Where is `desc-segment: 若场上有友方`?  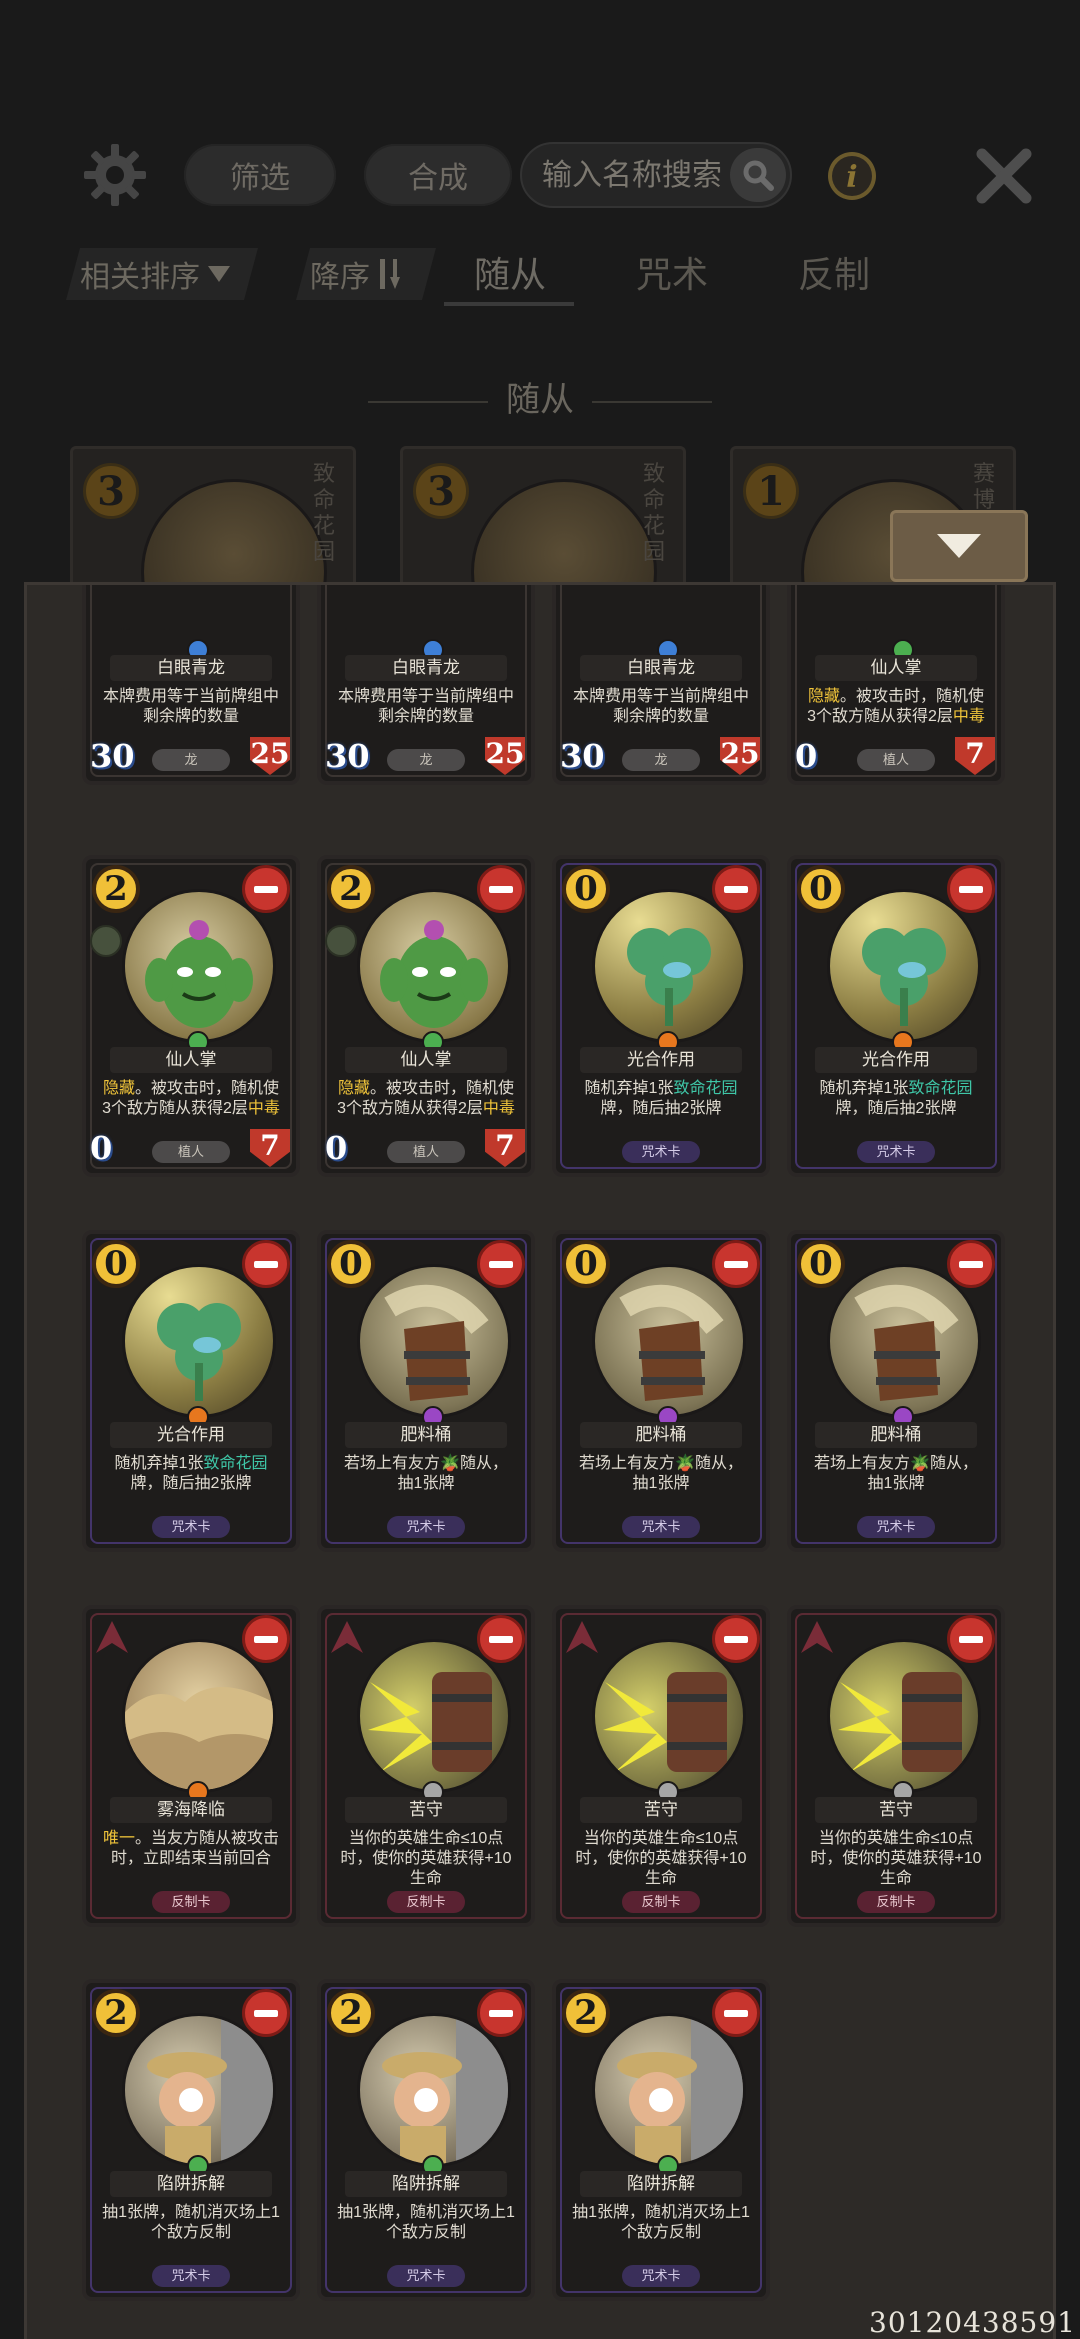
desc-segment: 若场上有友方 is located at coordinates (862, 1463).